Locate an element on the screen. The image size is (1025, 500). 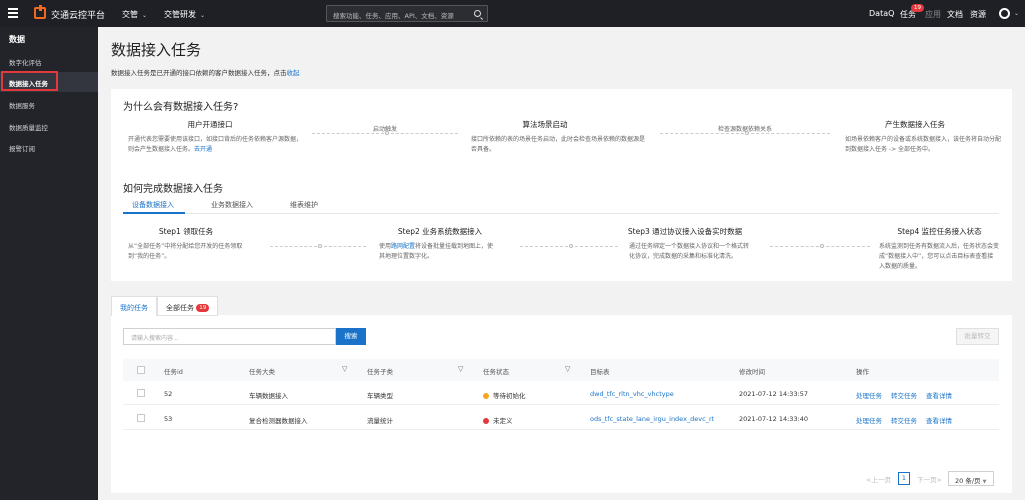
nav-jiaoguan: 交管 ⌄ is located at coordinates (134, 14).